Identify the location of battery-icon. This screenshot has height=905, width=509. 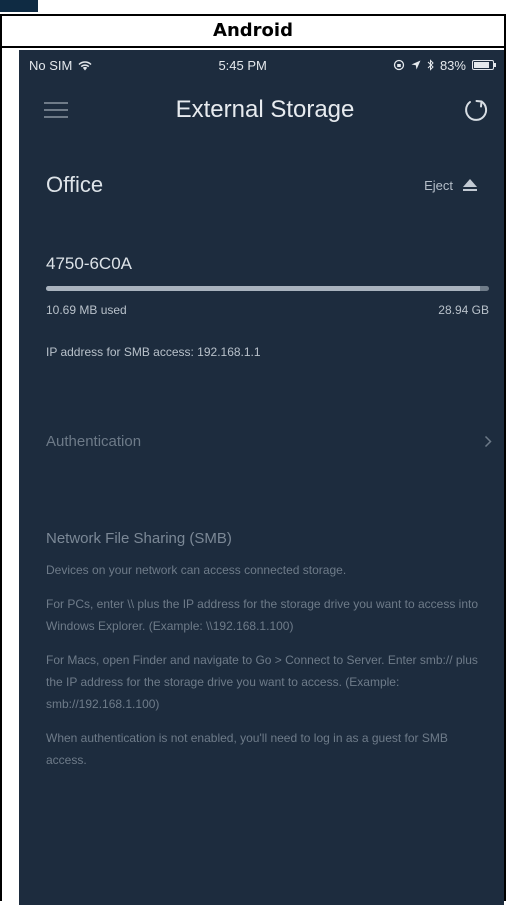
(483, 65).